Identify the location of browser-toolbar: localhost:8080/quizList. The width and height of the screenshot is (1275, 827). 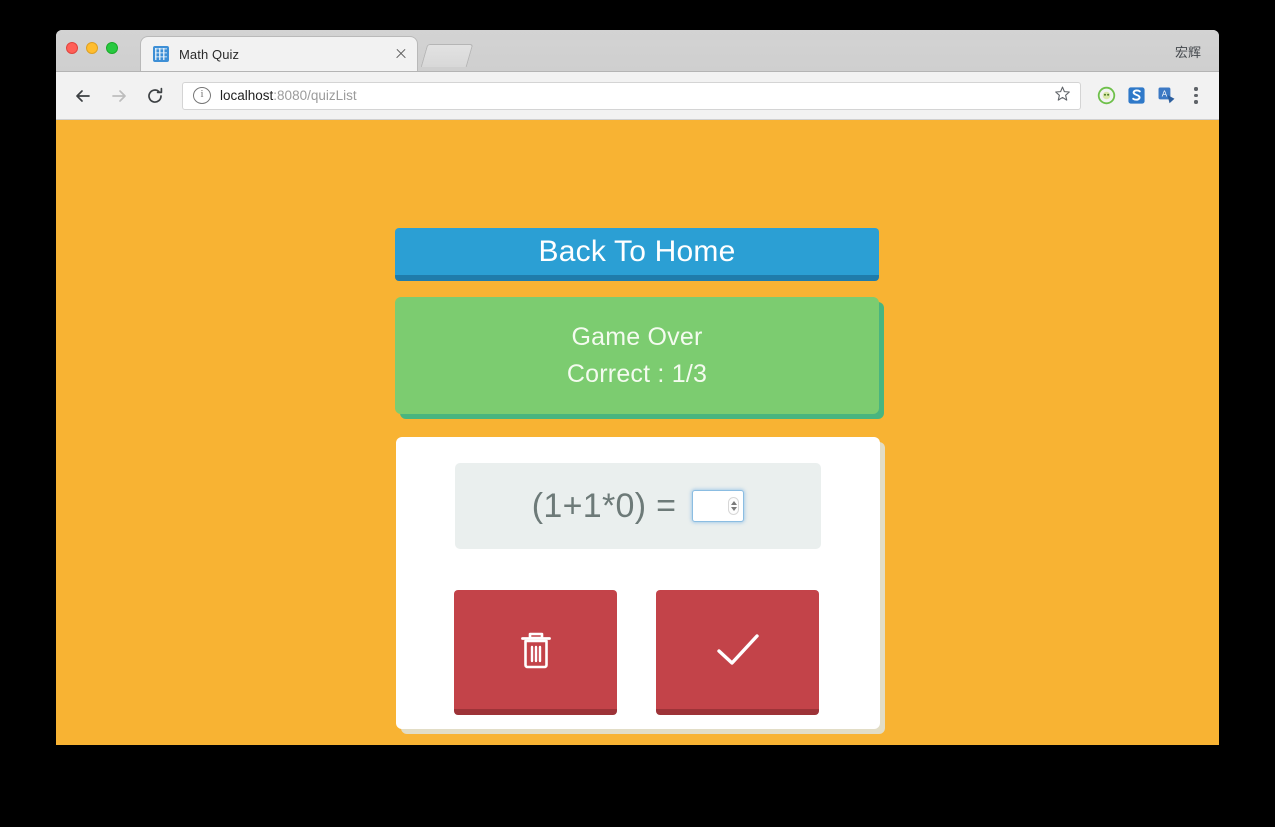
(637, 96).